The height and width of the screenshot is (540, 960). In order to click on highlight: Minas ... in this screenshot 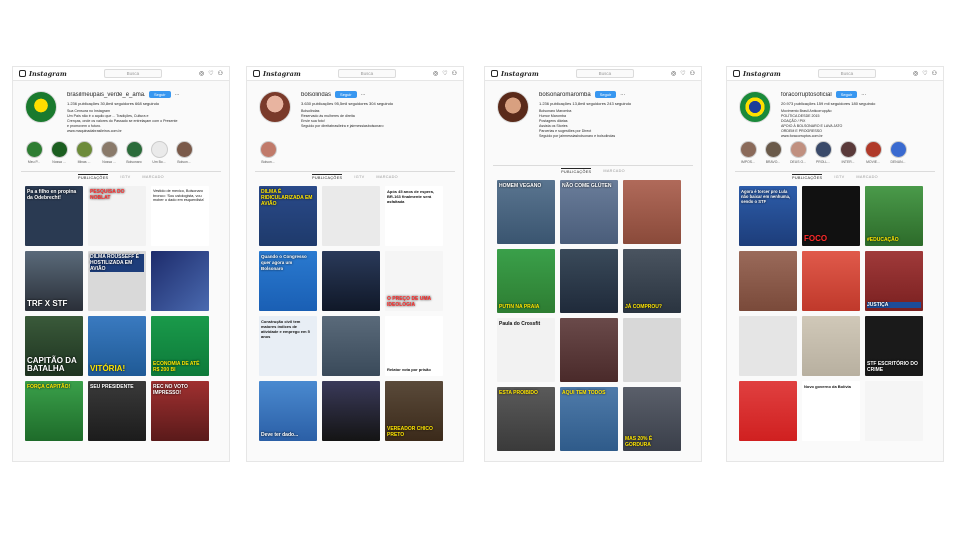, I will do `click(84, 152)`.